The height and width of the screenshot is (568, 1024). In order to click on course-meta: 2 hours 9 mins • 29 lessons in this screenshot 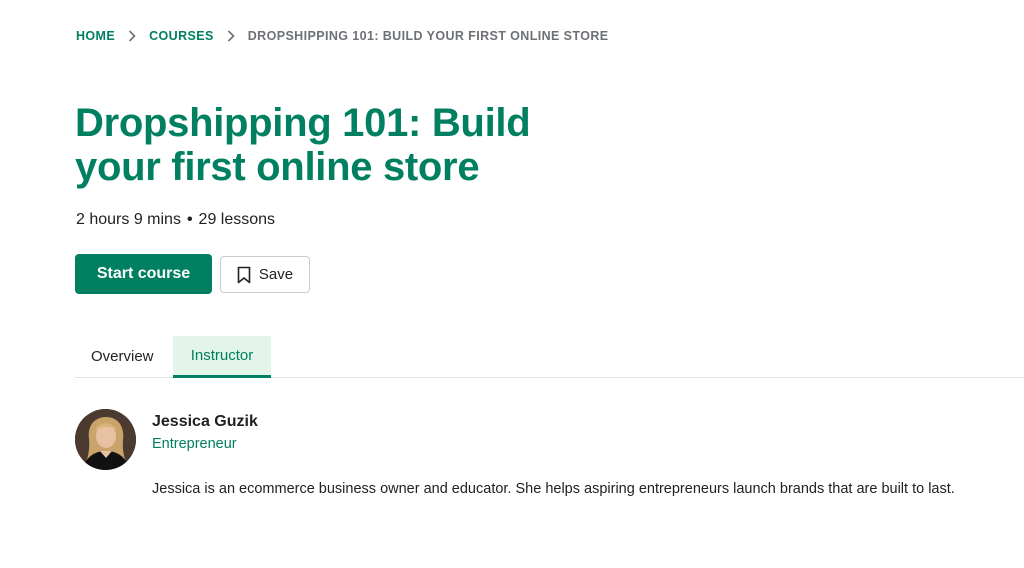, I will do `click(175, 220)`.